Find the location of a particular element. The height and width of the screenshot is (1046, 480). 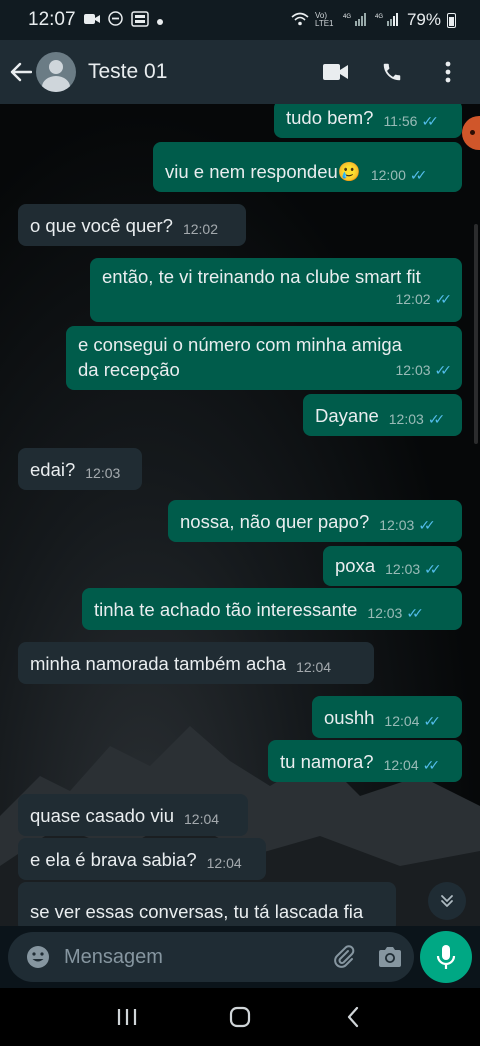

message-text: viu e nem respondeu🥲 is located at coordinates (263, 171).